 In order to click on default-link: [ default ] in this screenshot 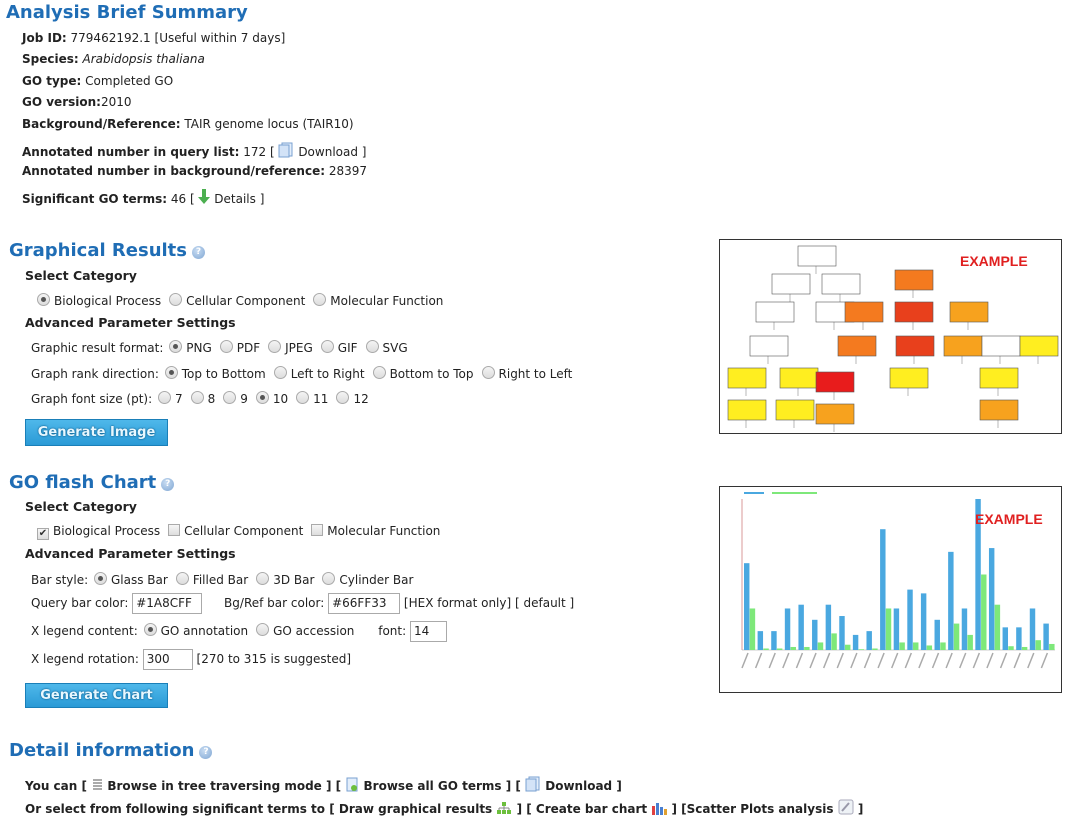, I will do `click(544, 603)`.